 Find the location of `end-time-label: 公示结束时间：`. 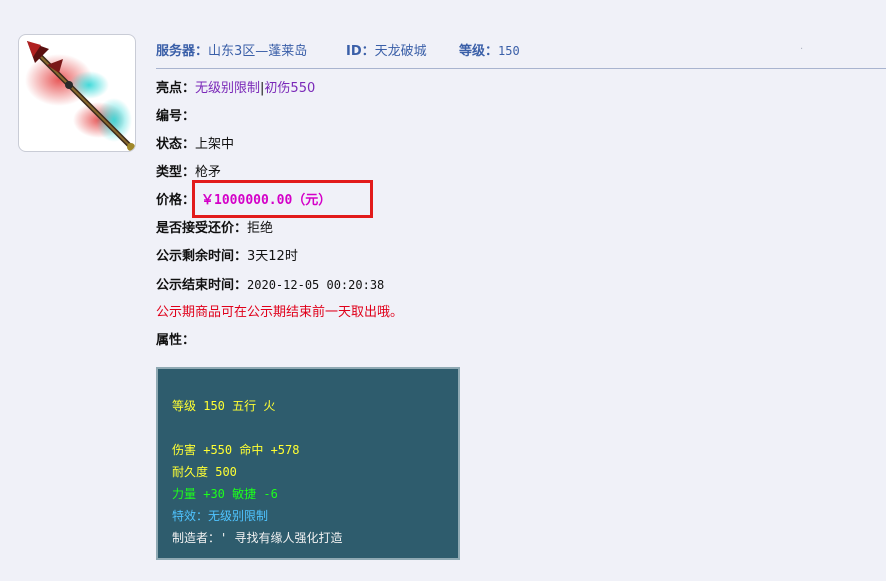

end-time-label: 公示结束时间： is located at coordinates (202, 285).